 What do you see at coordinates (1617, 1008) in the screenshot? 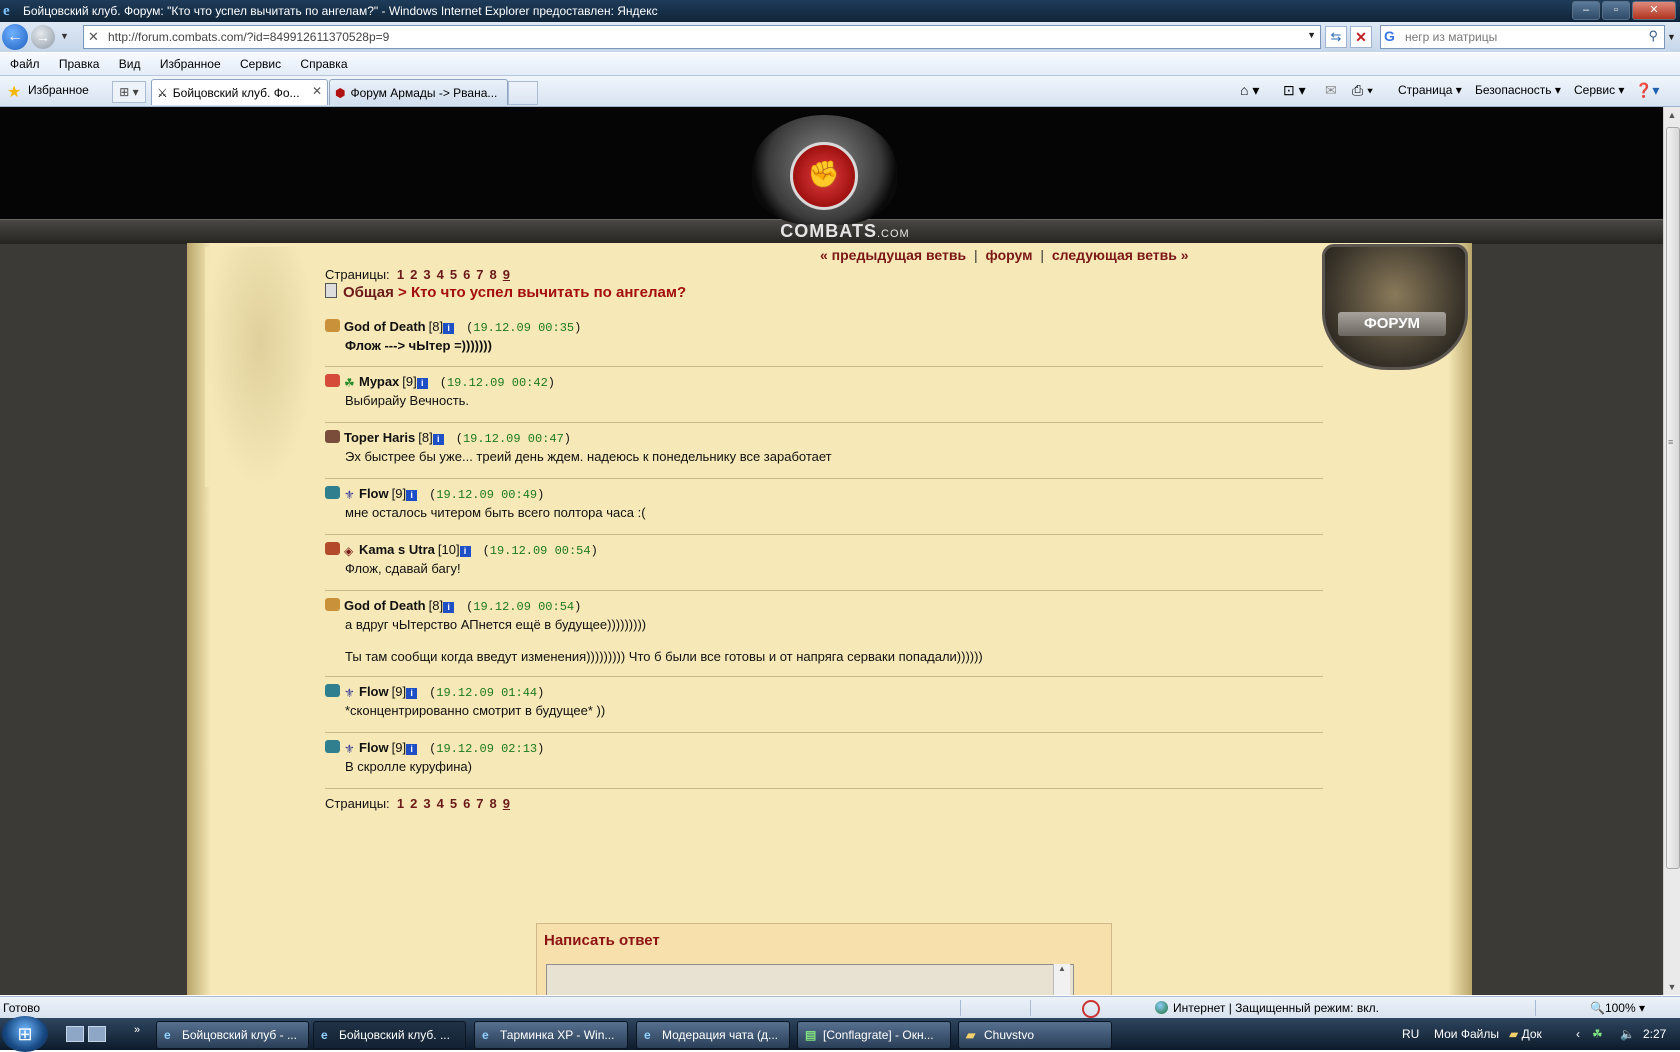
I see `zoom-level: 🔍100% ▾` at bounding box center [1617, 1008].